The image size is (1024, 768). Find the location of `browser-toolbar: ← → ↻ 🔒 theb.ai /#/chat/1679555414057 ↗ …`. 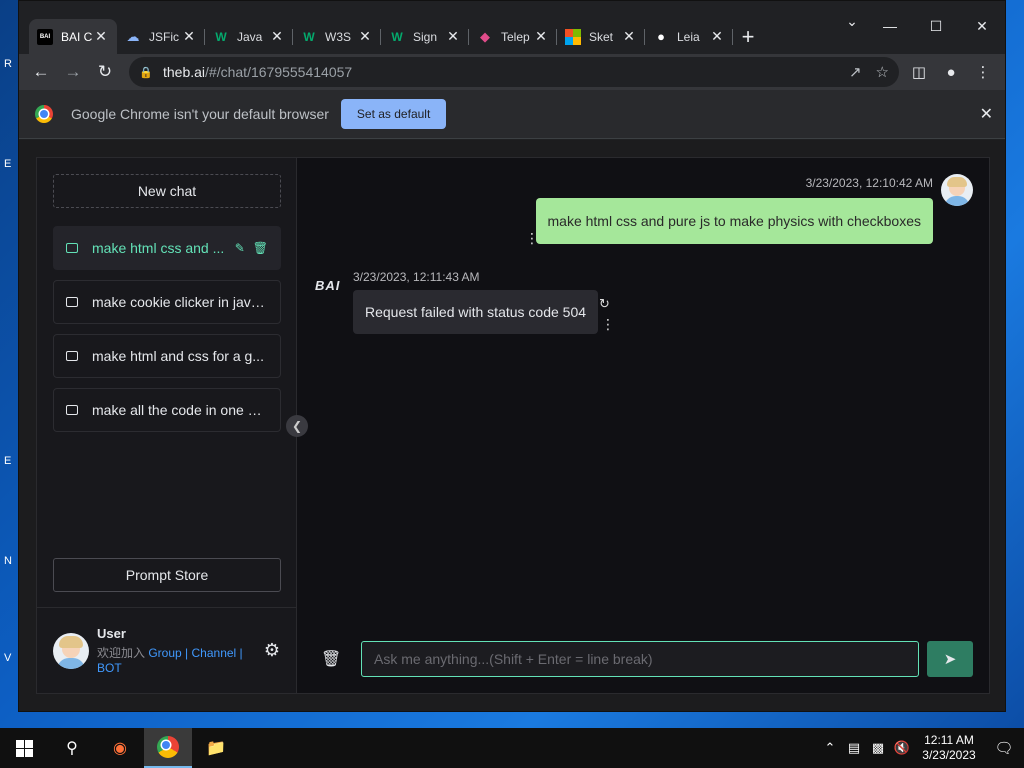

browser-toolbar: ← → ↻ 🔒 theb.ai /#/chat/1679555414057 ↗ … is located at coordinates (512, 72).